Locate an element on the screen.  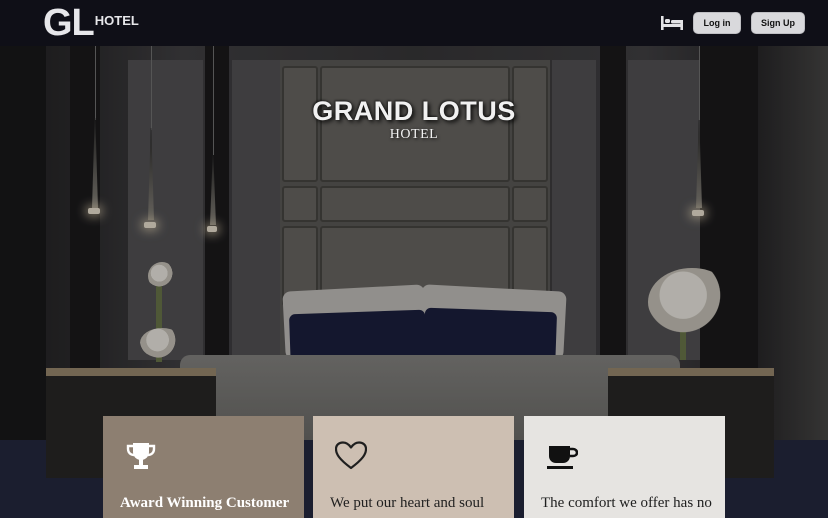
feature-card-award: Award Winning Customer is located at coordinates (203, 467).